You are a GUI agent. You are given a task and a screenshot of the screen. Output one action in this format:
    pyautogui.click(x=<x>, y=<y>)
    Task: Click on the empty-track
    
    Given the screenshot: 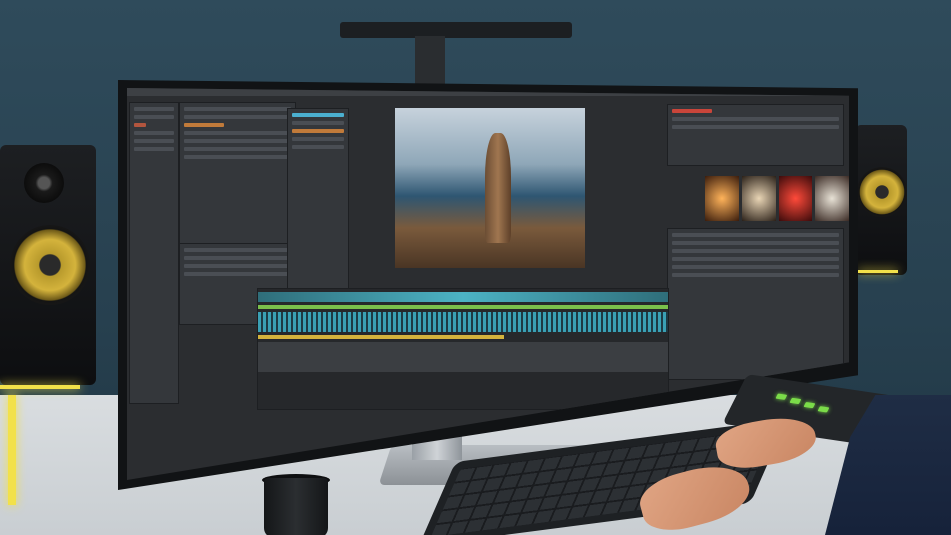 What is the action you would take?
    pyautogui.click(x=463, y=357)
    